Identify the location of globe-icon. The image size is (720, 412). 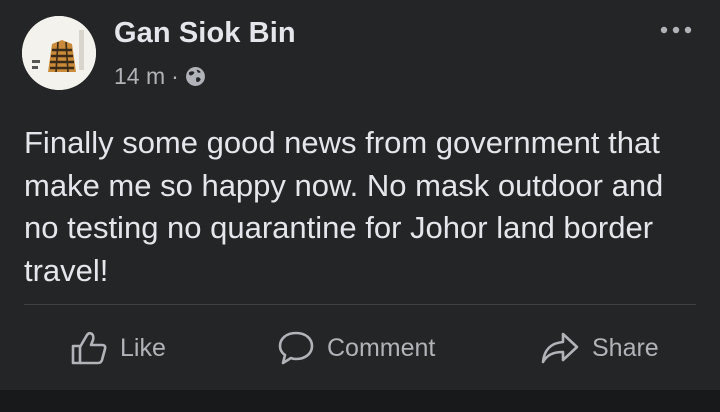
(195, 76).